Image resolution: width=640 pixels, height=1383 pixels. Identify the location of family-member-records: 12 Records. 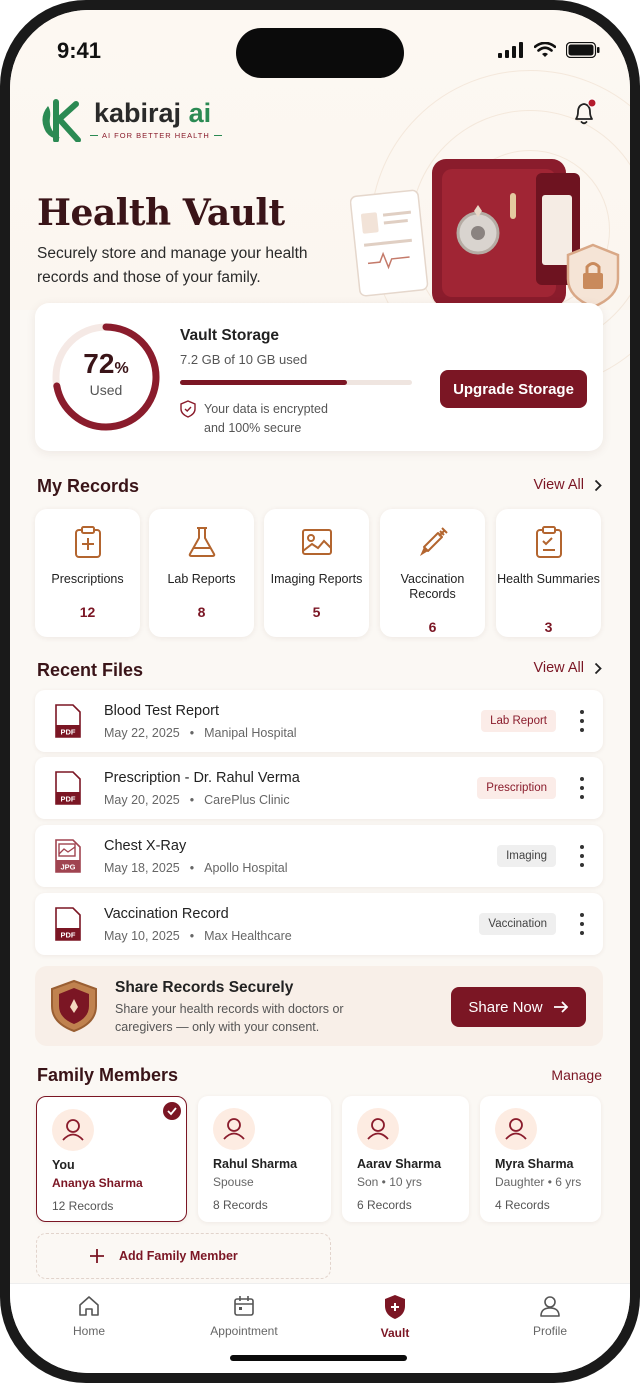
(83, 1206).